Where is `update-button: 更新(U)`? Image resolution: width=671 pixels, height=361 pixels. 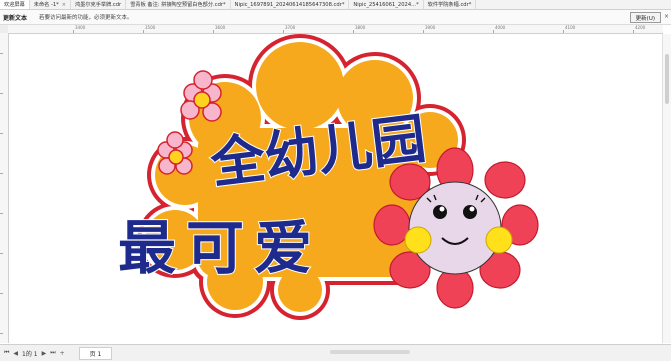
update-button: 更新(U) is located at coordinates (645, 17).